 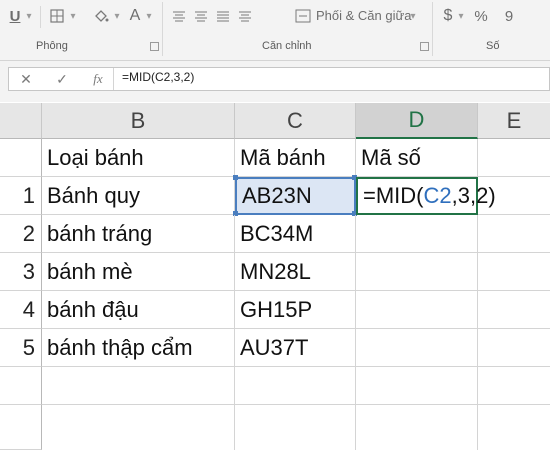 I want to click on cell-c-header: Mã bánh, so click(x=295, y=158).